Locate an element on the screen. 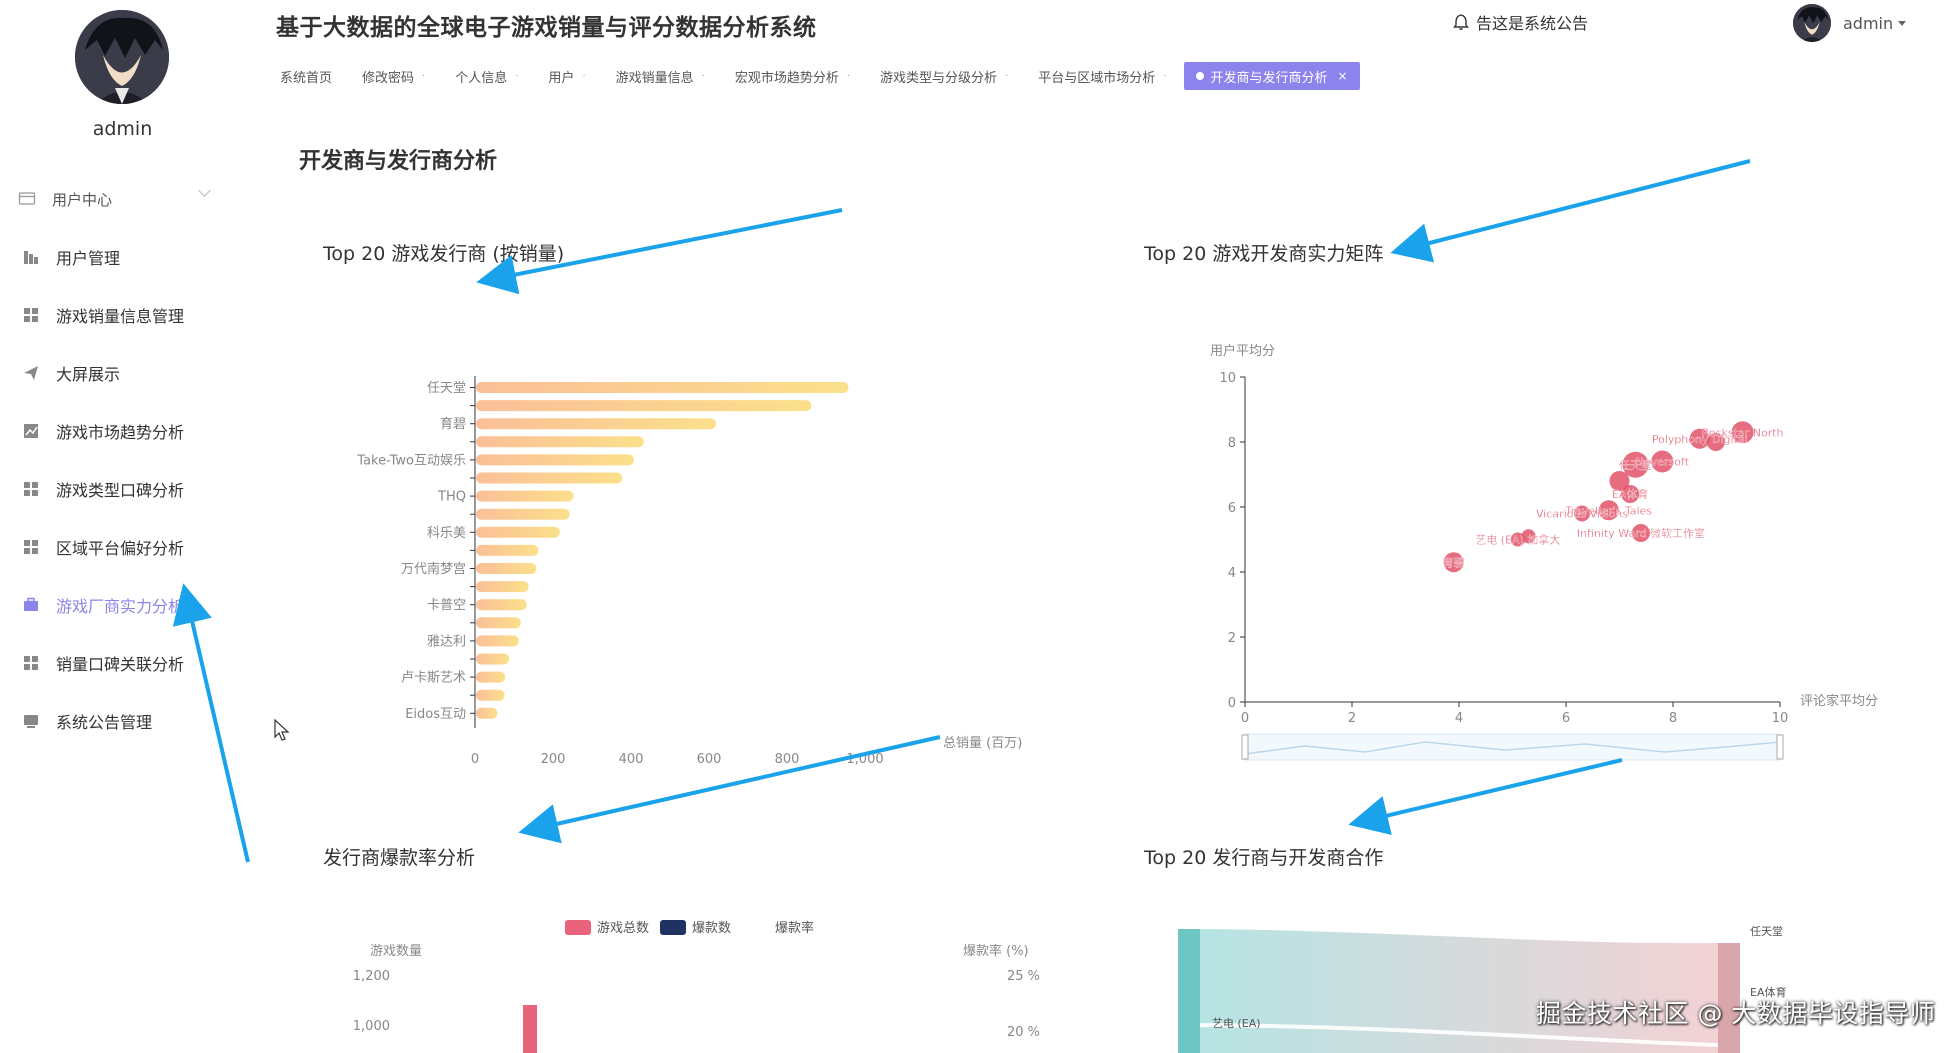 Image resolution: width=1950 pixels, height=1053 pixels. sidebar-item-sales-info: 游戏销量信息管理 is located at coordinates (103, 315).